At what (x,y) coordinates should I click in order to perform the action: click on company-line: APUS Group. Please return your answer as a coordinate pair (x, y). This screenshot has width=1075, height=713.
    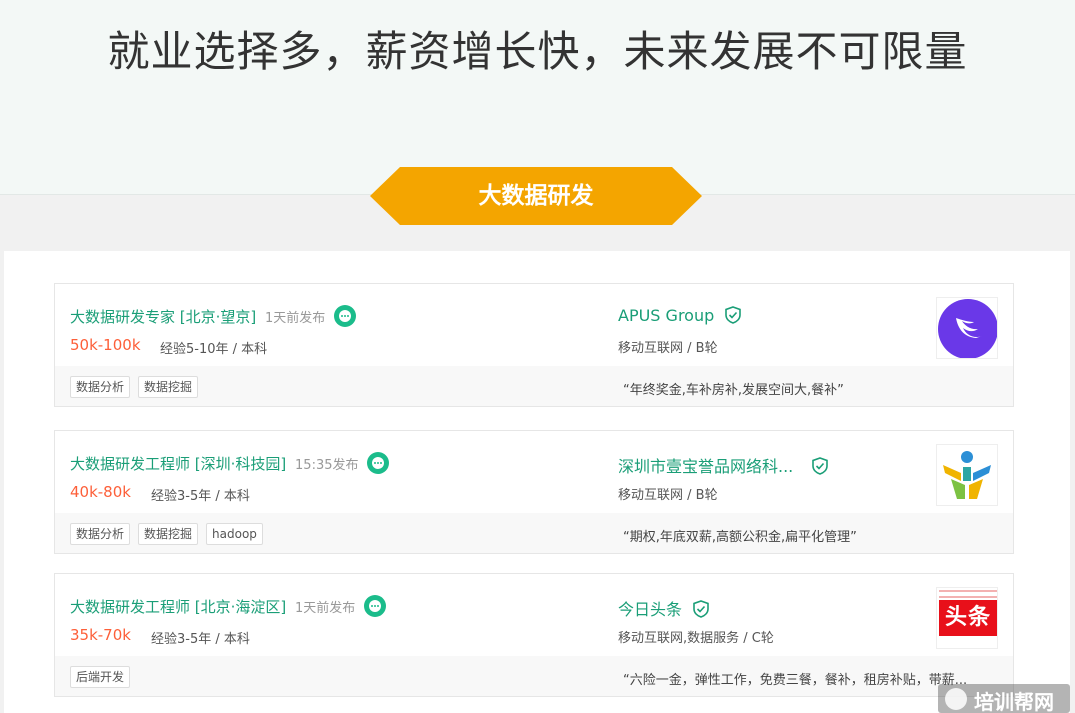
    Looking at the image, I should click on (680, 315).